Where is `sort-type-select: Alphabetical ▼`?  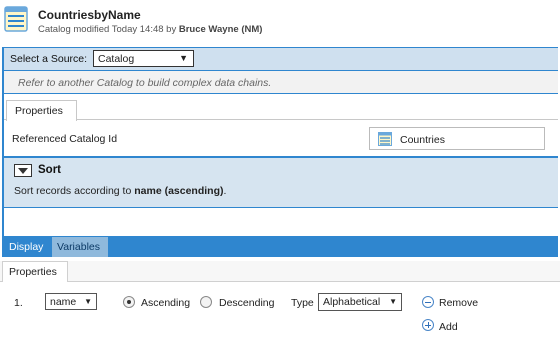
sort-type-select: Alphabetical ▼ is located at coordinates (360, 302).